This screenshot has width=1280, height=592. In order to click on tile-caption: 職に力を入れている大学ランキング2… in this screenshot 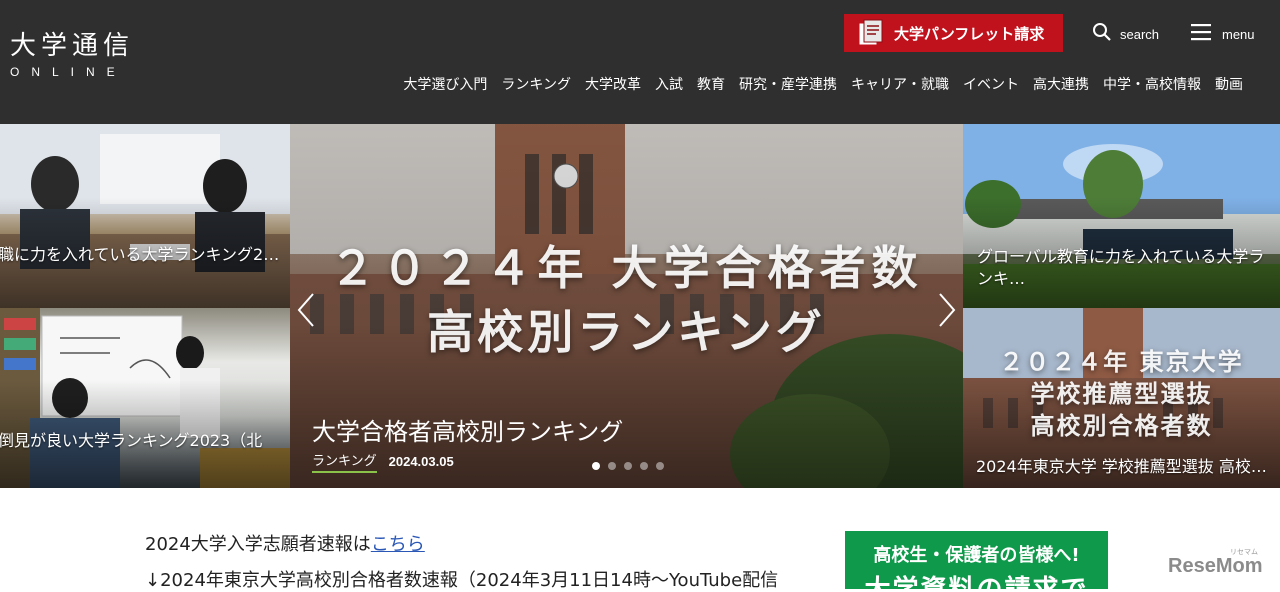, I will do `click(140, 254)`.